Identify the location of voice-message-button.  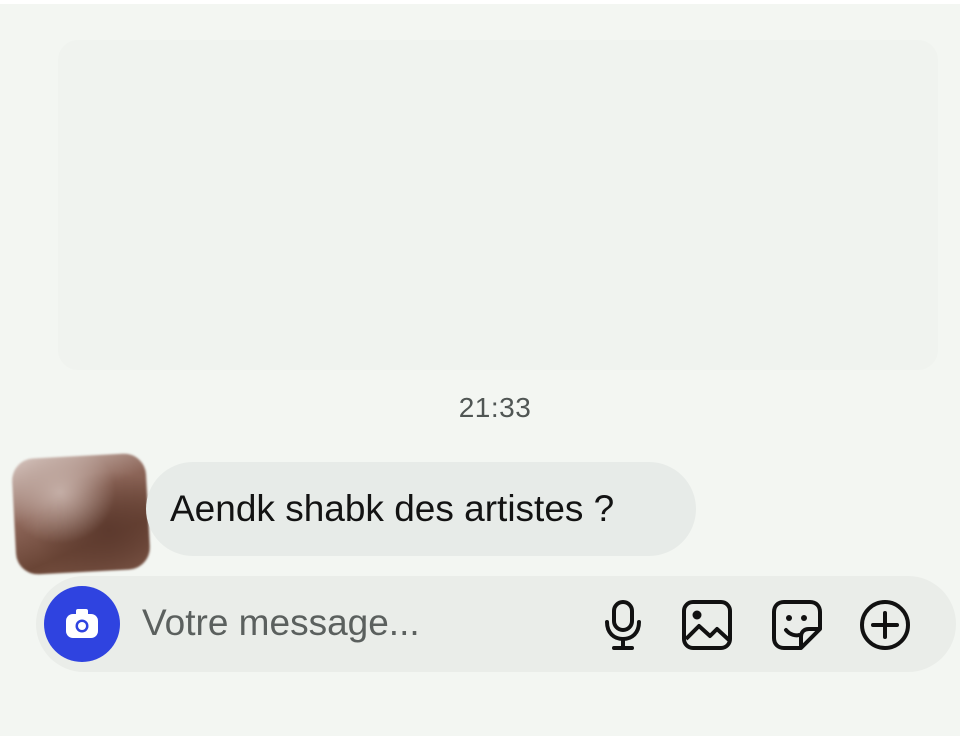
(623, 625).